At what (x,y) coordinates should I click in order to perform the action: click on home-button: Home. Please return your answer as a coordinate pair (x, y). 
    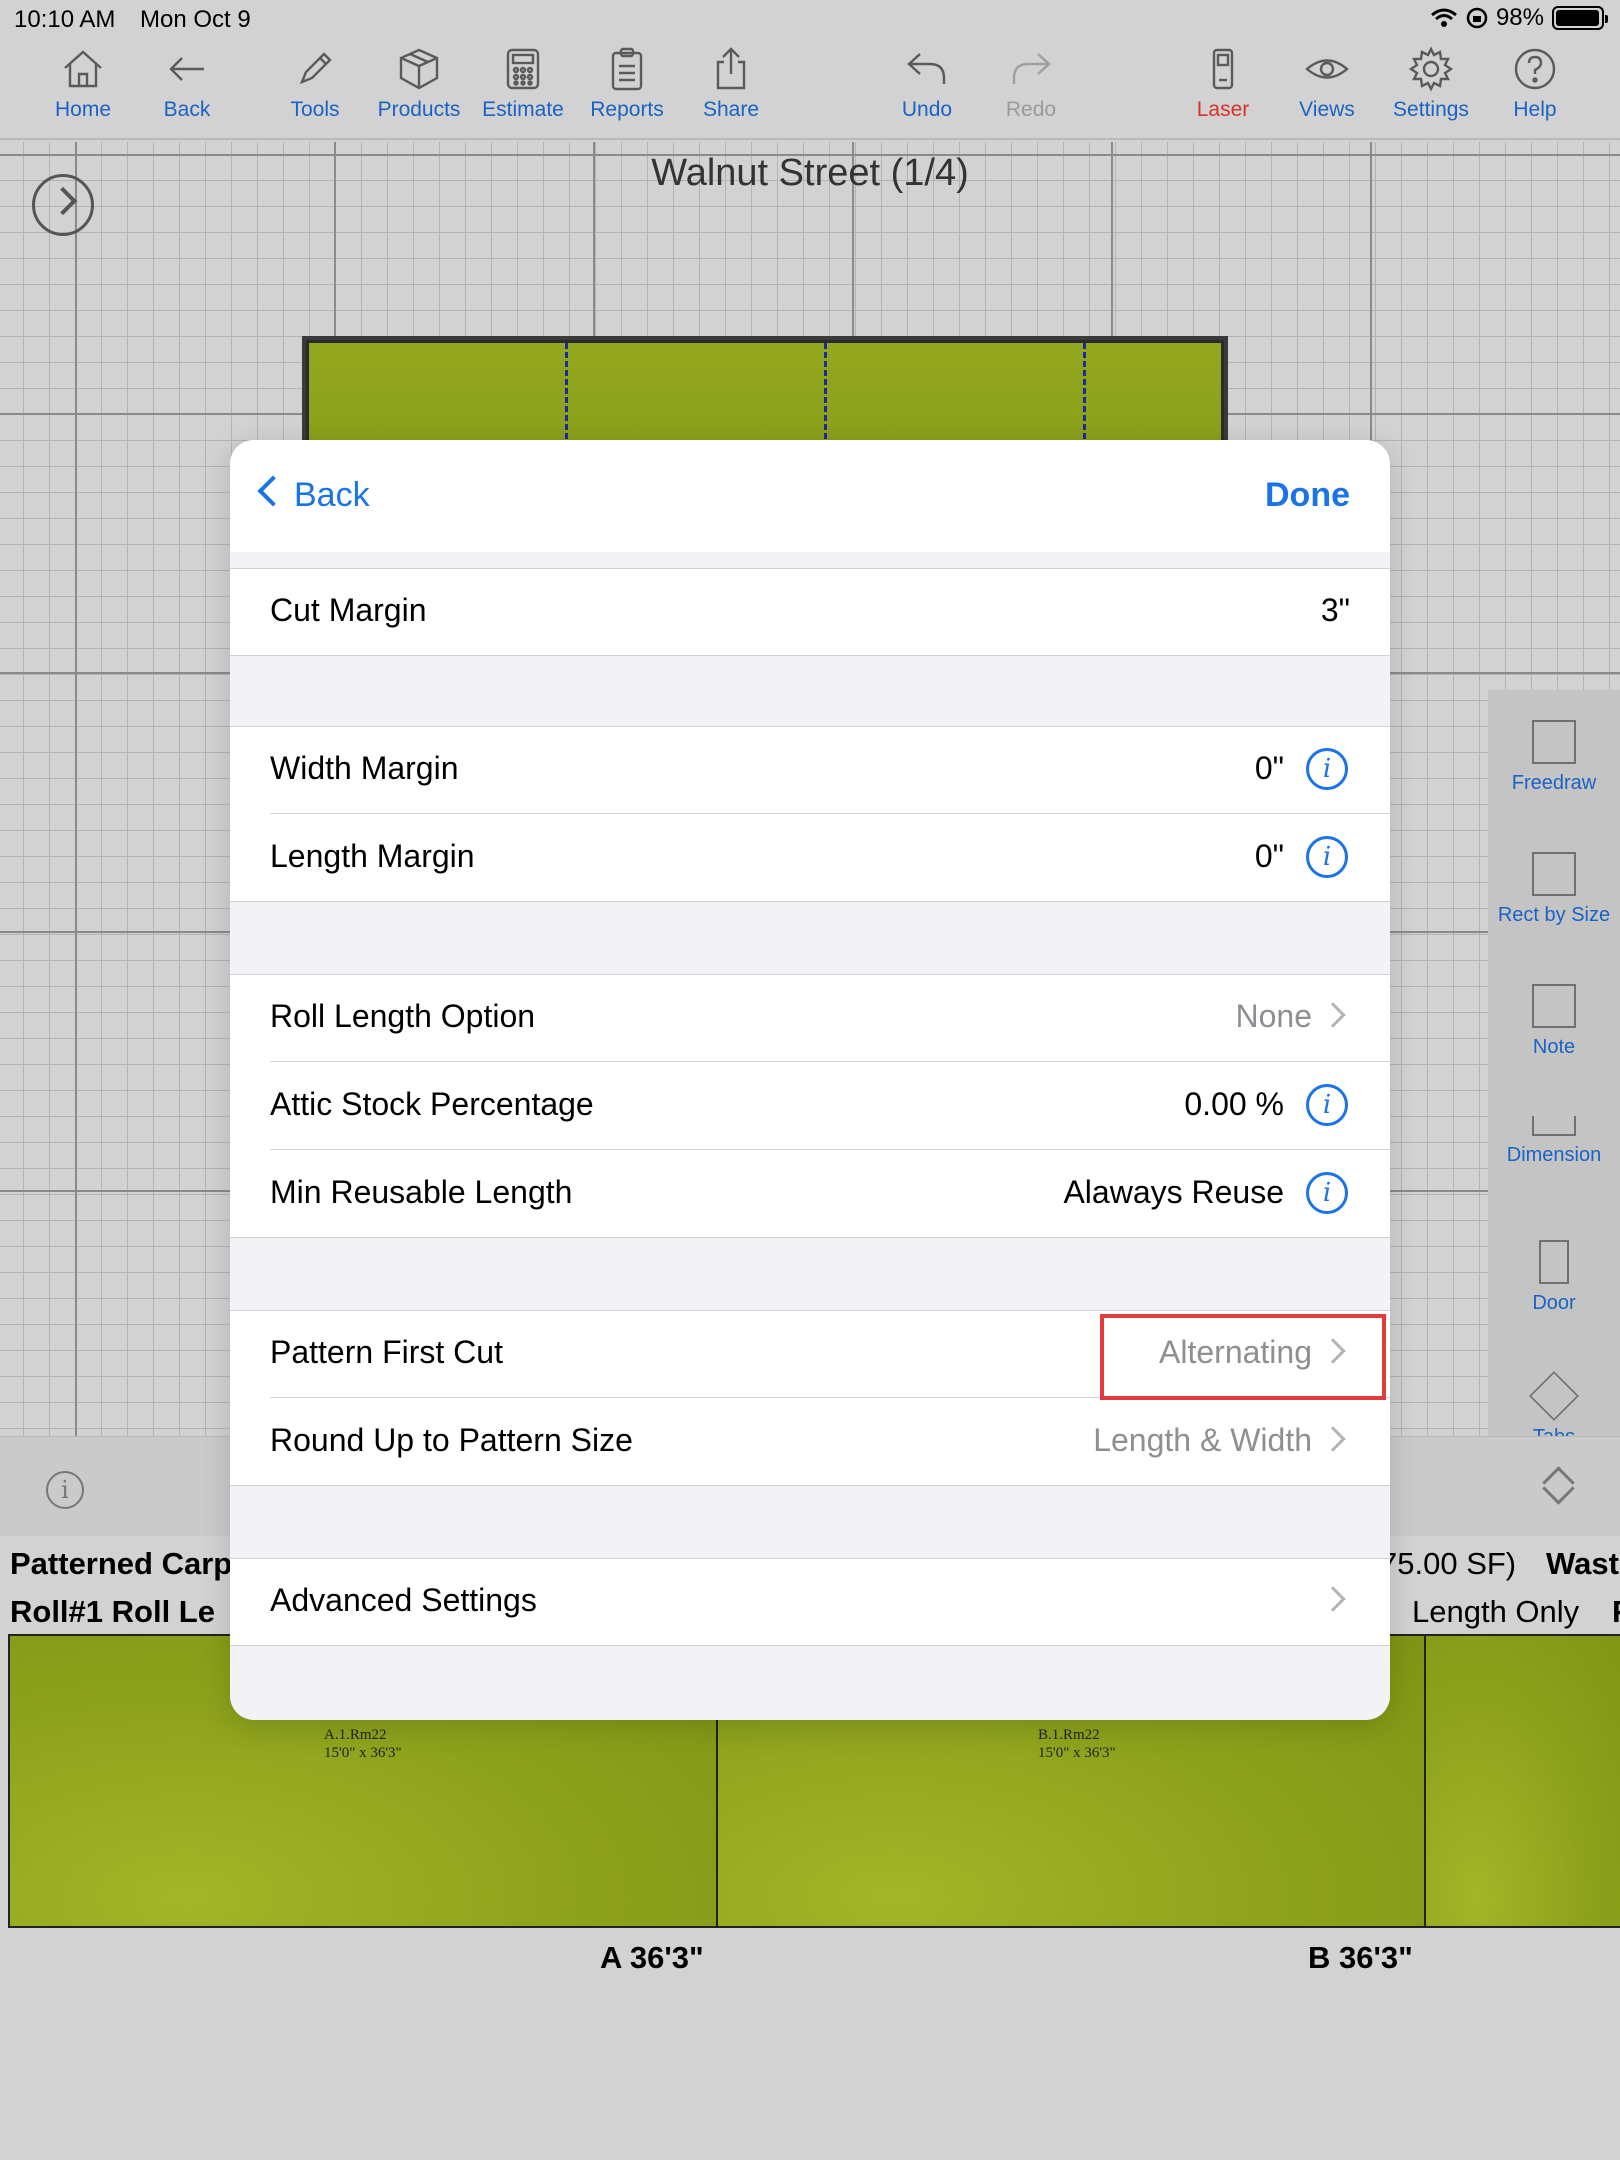
    Looking at the image, I should click on (83, 84).